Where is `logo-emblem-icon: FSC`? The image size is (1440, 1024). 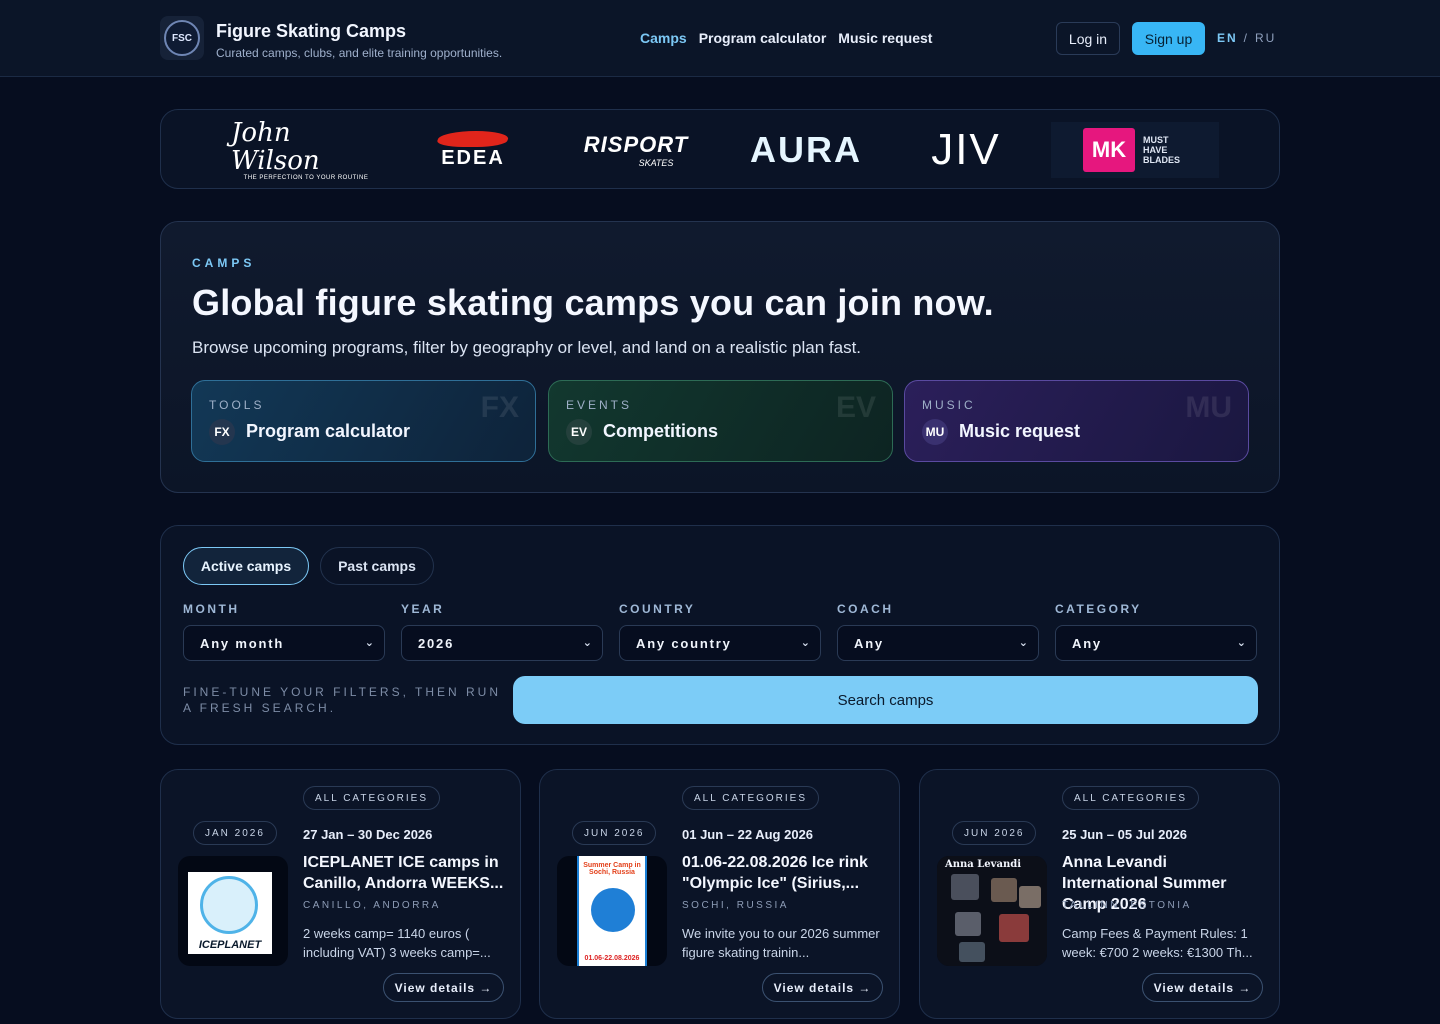
logo-emblem-icon: FSC is located at coordinates (182, 38).